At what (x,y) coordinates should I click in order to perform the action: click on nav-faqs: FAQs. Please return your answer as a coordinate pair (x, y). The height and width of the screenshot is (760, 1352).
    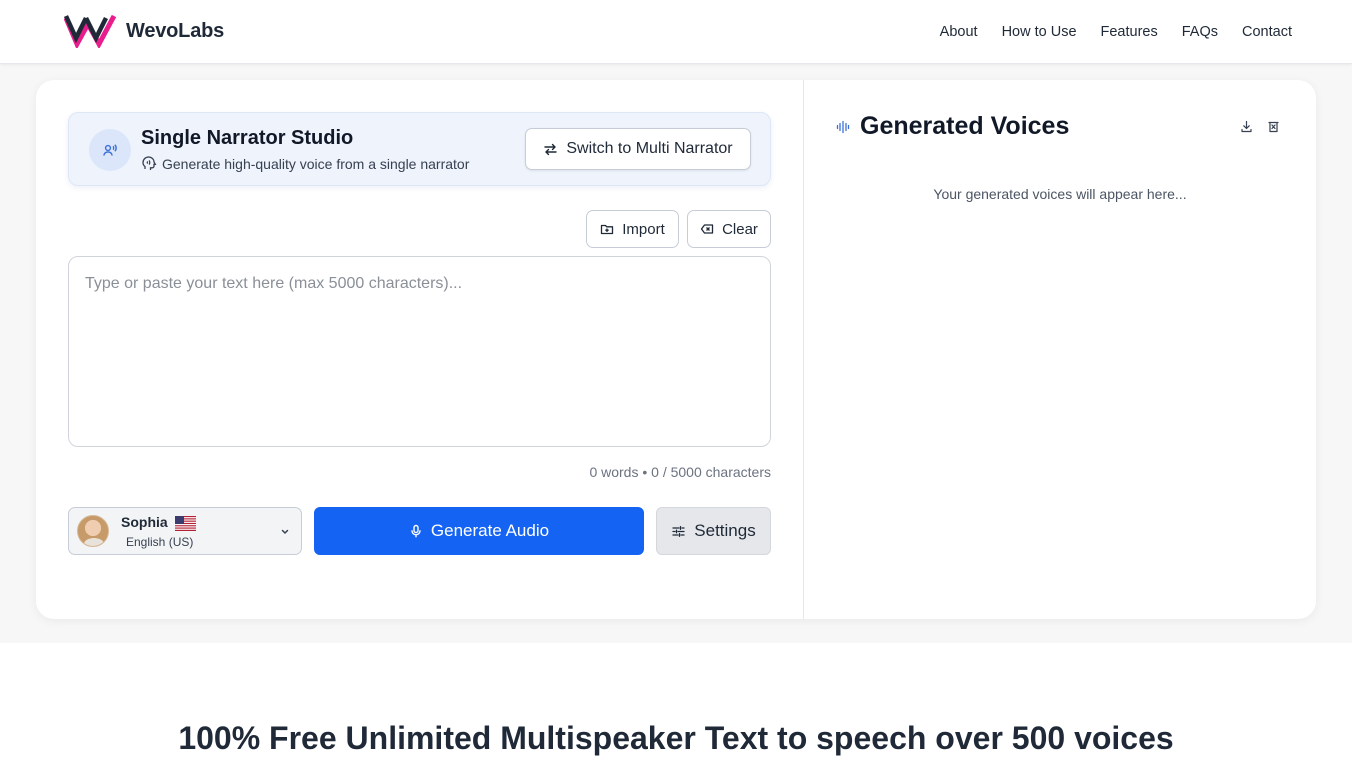
    Looking at the image, I should click on (1200, 32).